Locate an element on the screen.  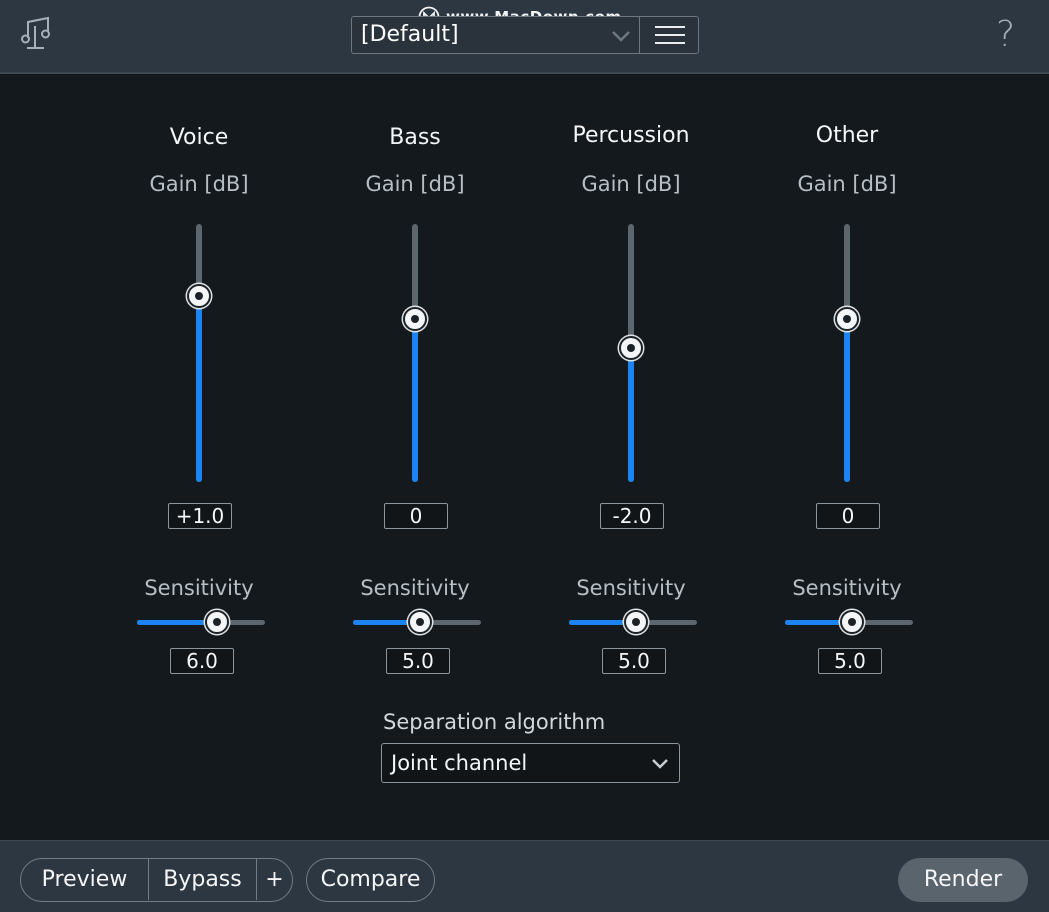
sensitivity-value-field: 6.0 is located at coordinates (202, 661).